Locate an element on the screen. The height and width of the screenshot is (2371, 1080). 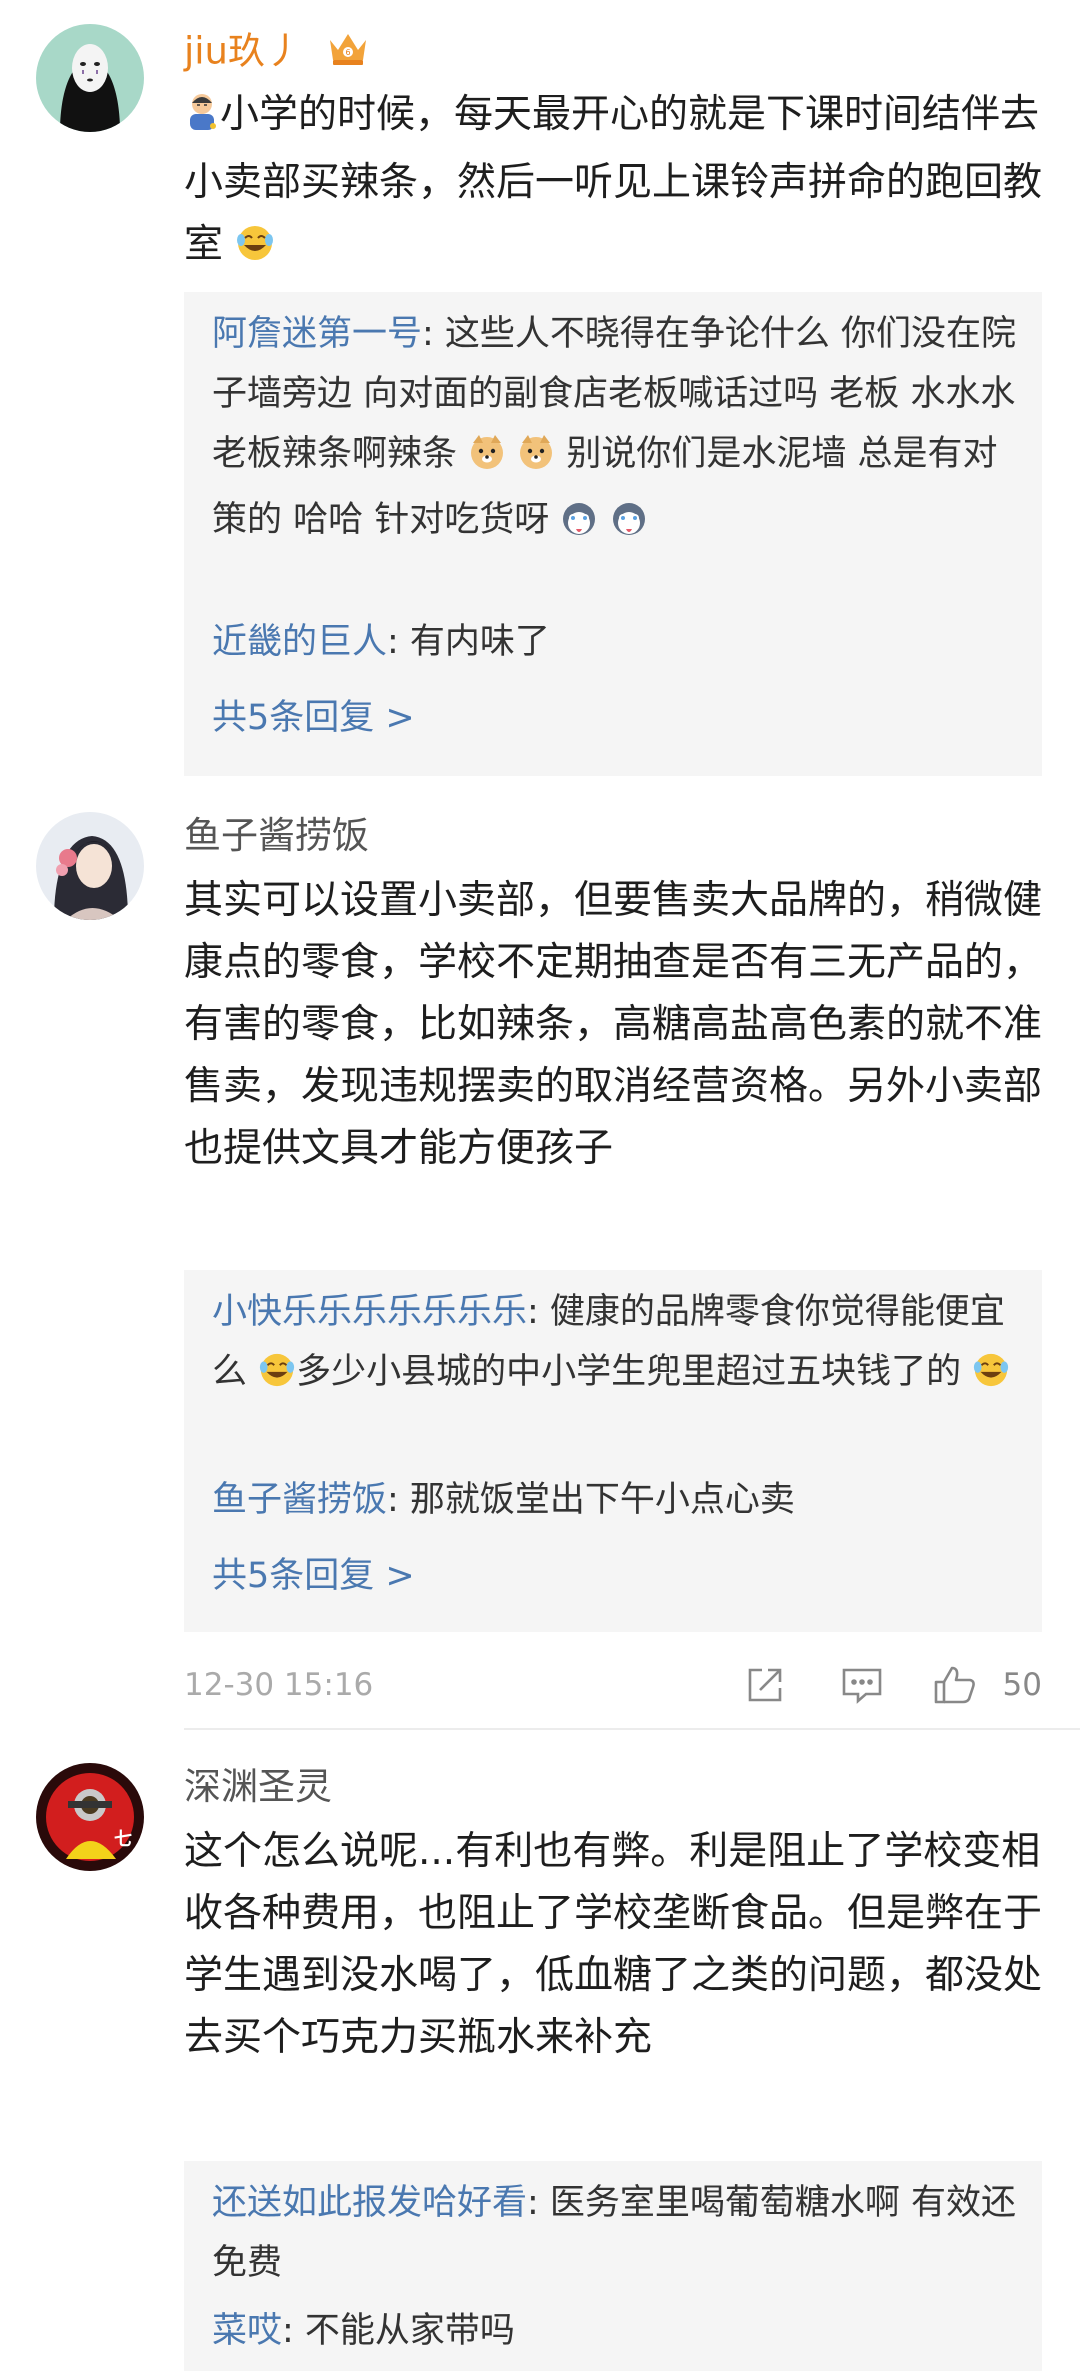
svg-text: 6 is located at coordinates (347, 52).